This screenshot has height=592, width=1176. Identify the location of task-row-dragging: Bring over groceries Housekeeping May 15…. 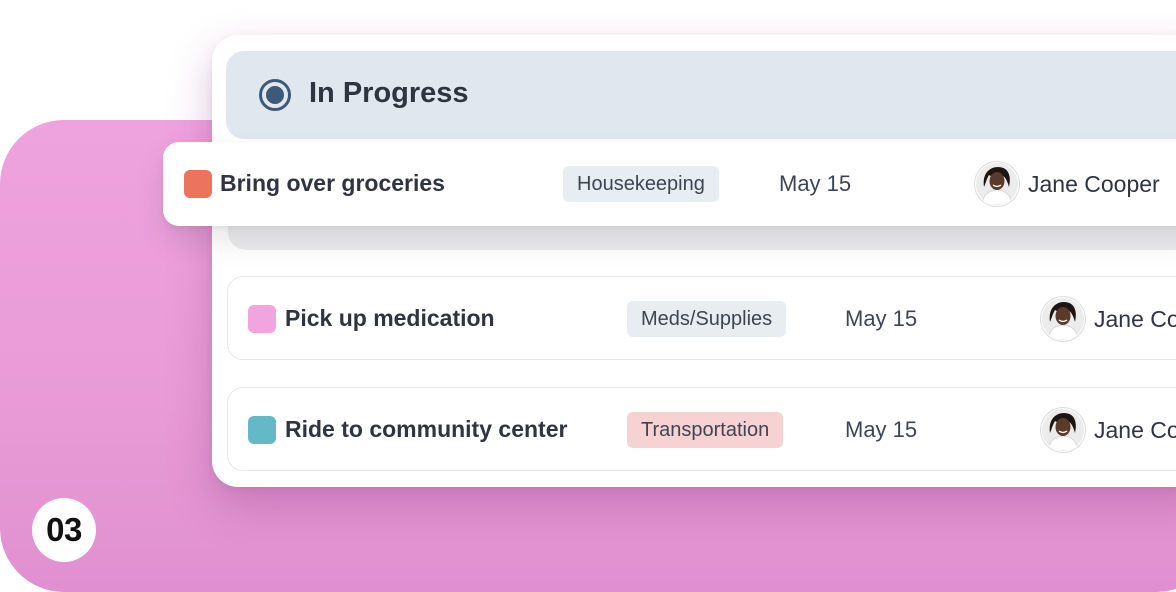
(669, 184).